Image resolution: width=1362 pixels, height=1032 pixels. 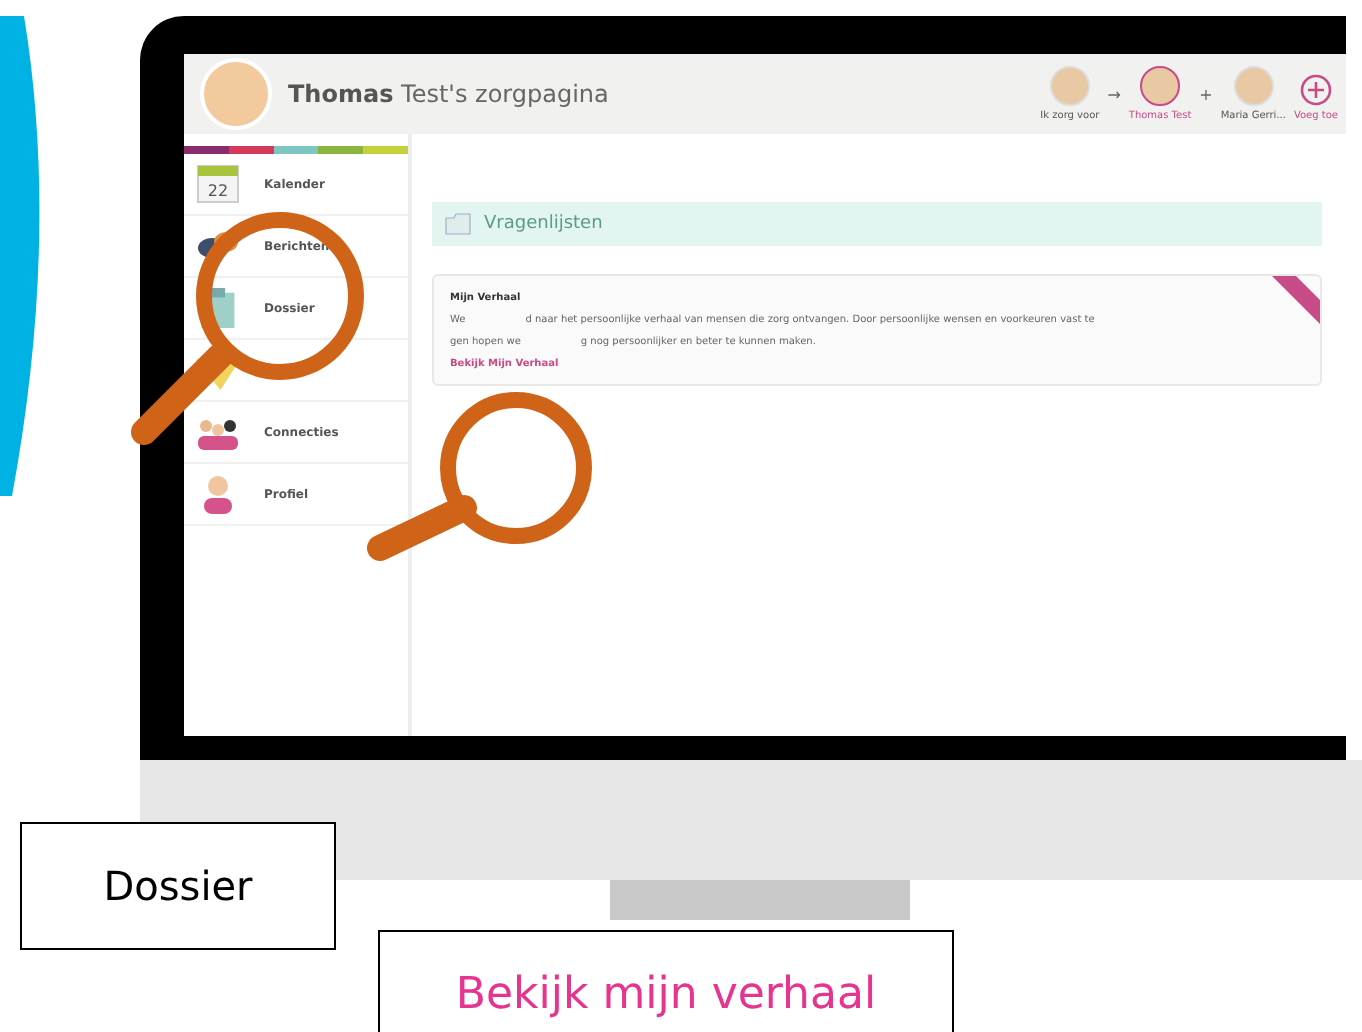 I want to click on connector-symbol: →, so click(x=1114, y=94).